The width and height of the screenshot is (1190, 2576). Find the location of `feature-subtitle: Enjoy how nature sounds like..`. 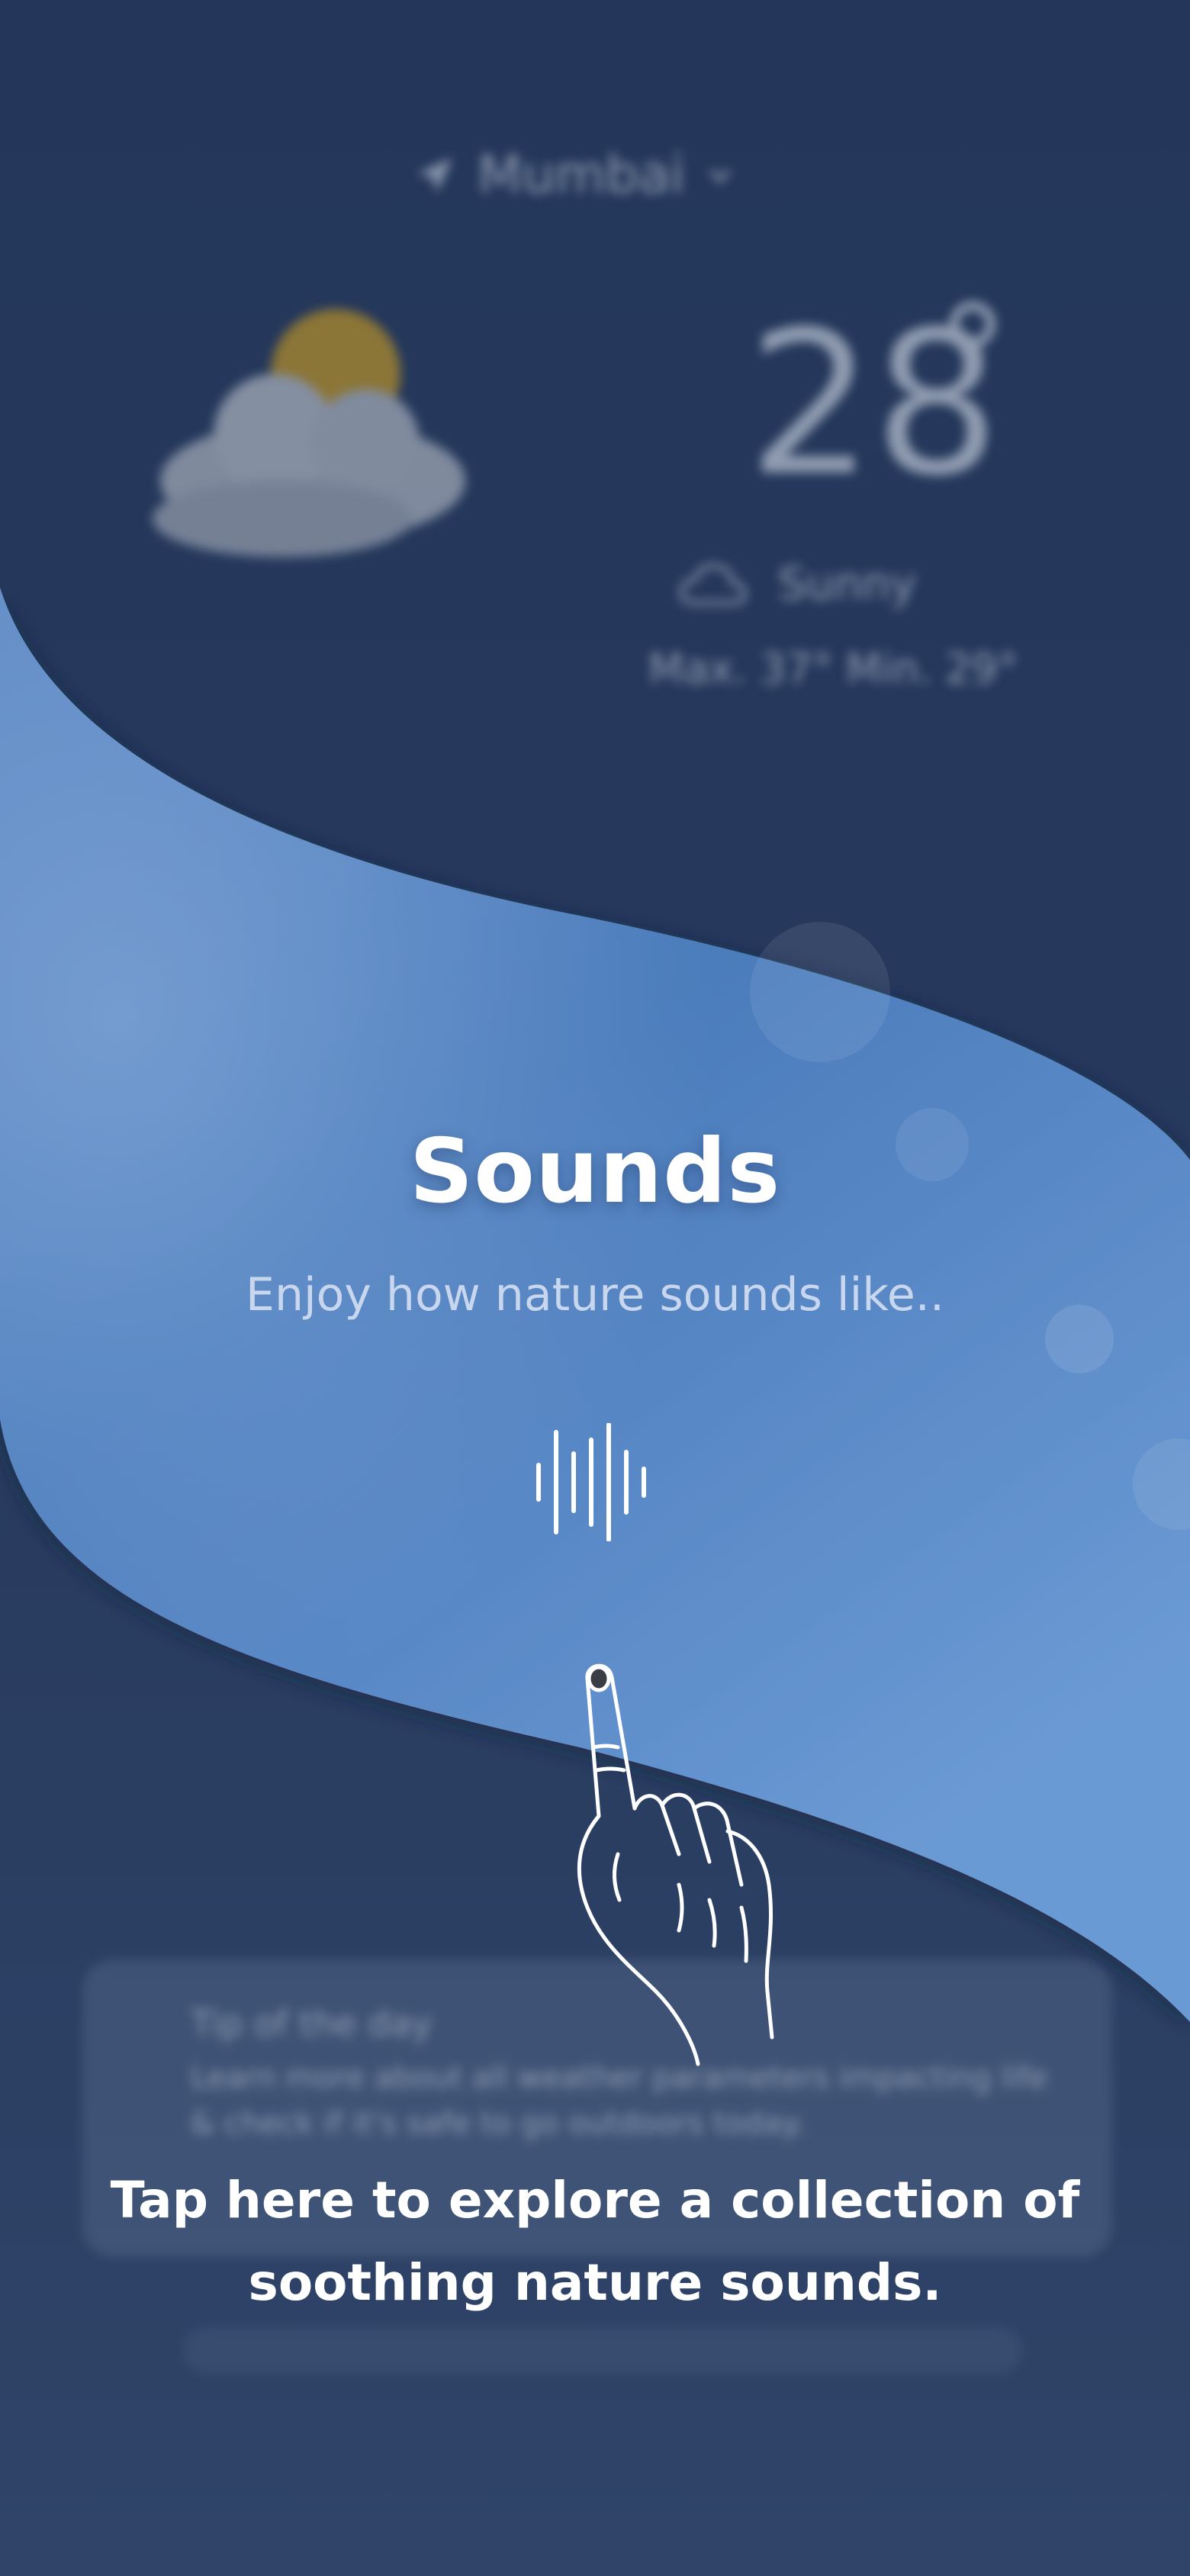

feature-subtitle: Enjoy how nature sounds like.. is located at coordinates (595, 1295).